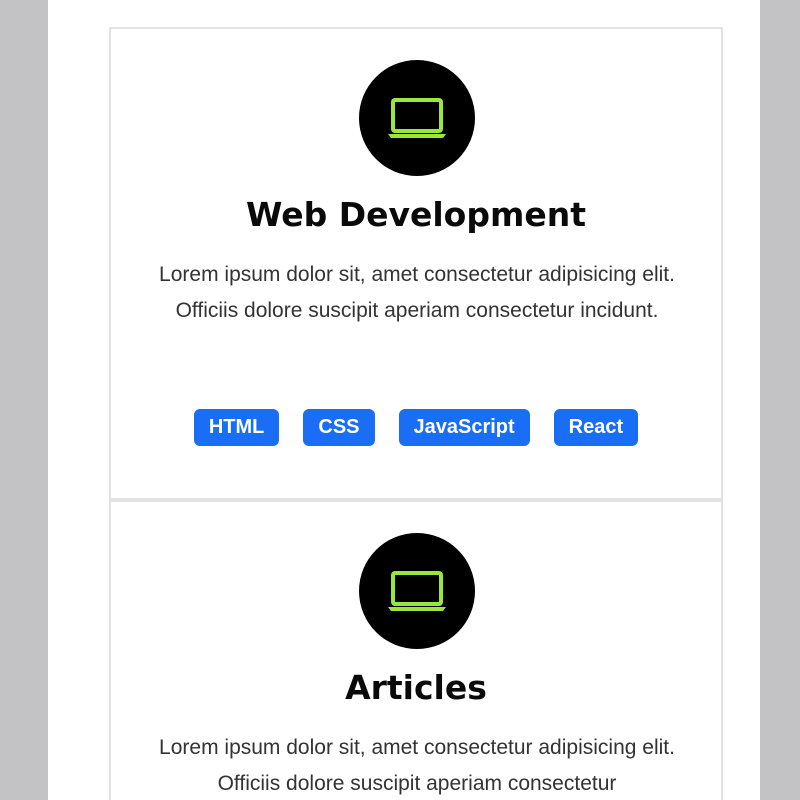  I want to click on tag-html: HTML, so click(236, 427).